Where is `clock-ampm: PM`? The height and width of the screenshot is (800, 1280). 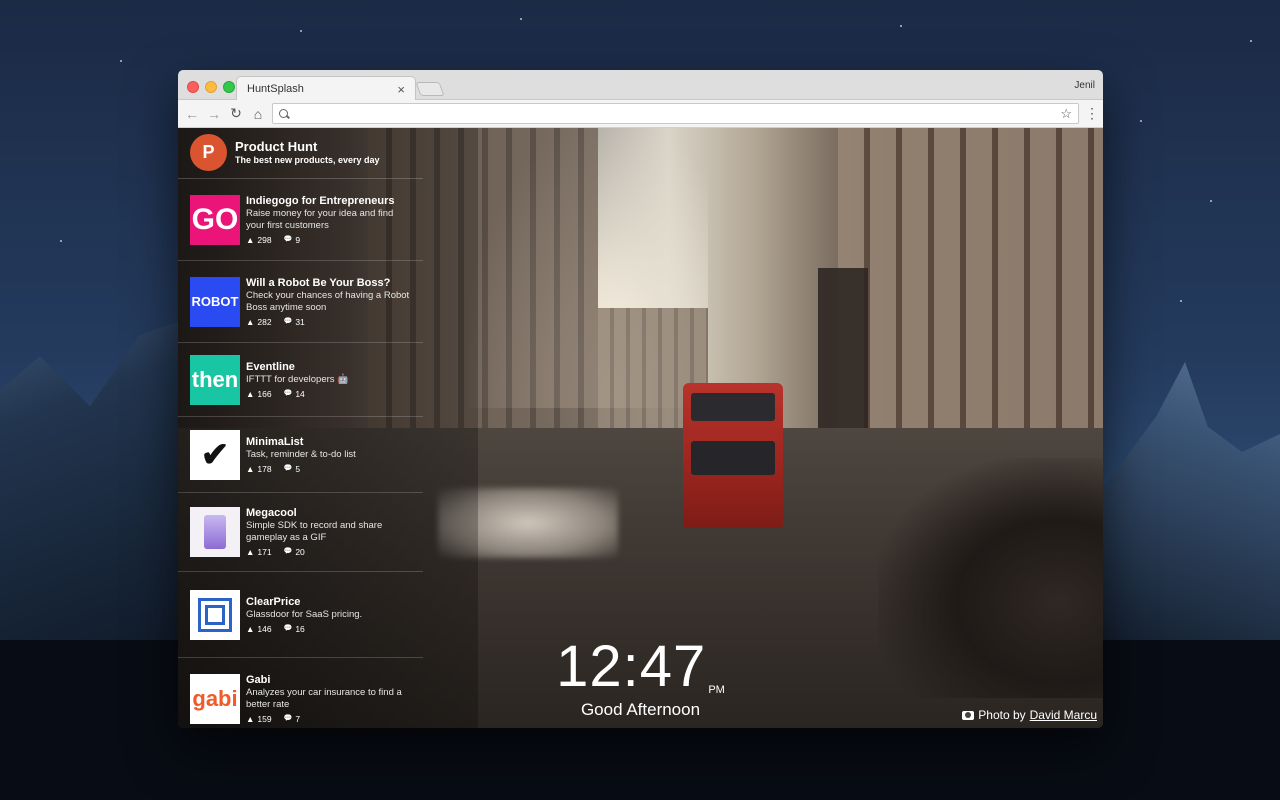
clock-ampm: PM is located at coordinates (716, 690).